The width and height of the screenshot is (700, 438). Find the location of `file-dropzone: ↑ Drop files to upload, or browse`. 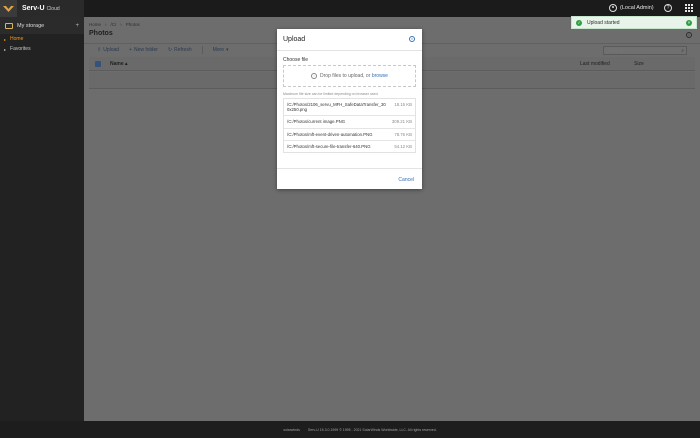

file-dropzone: ↑ Drop files to upload, or browse is located at coordinates (349, 76).